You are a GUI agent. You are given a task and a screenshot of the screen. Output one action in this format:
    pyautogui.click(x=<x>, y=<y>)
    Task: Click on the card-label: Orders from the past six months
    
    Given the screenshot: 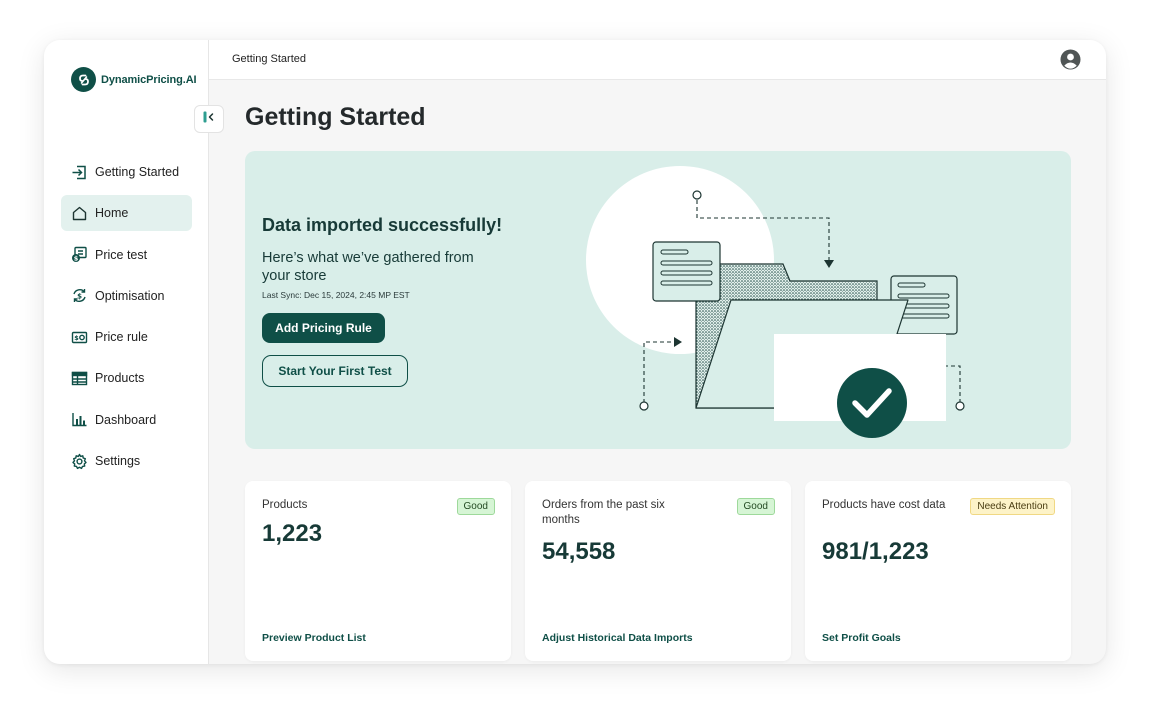 What is the action you would take?
    pyautogui.click(x=603, y=512)
    